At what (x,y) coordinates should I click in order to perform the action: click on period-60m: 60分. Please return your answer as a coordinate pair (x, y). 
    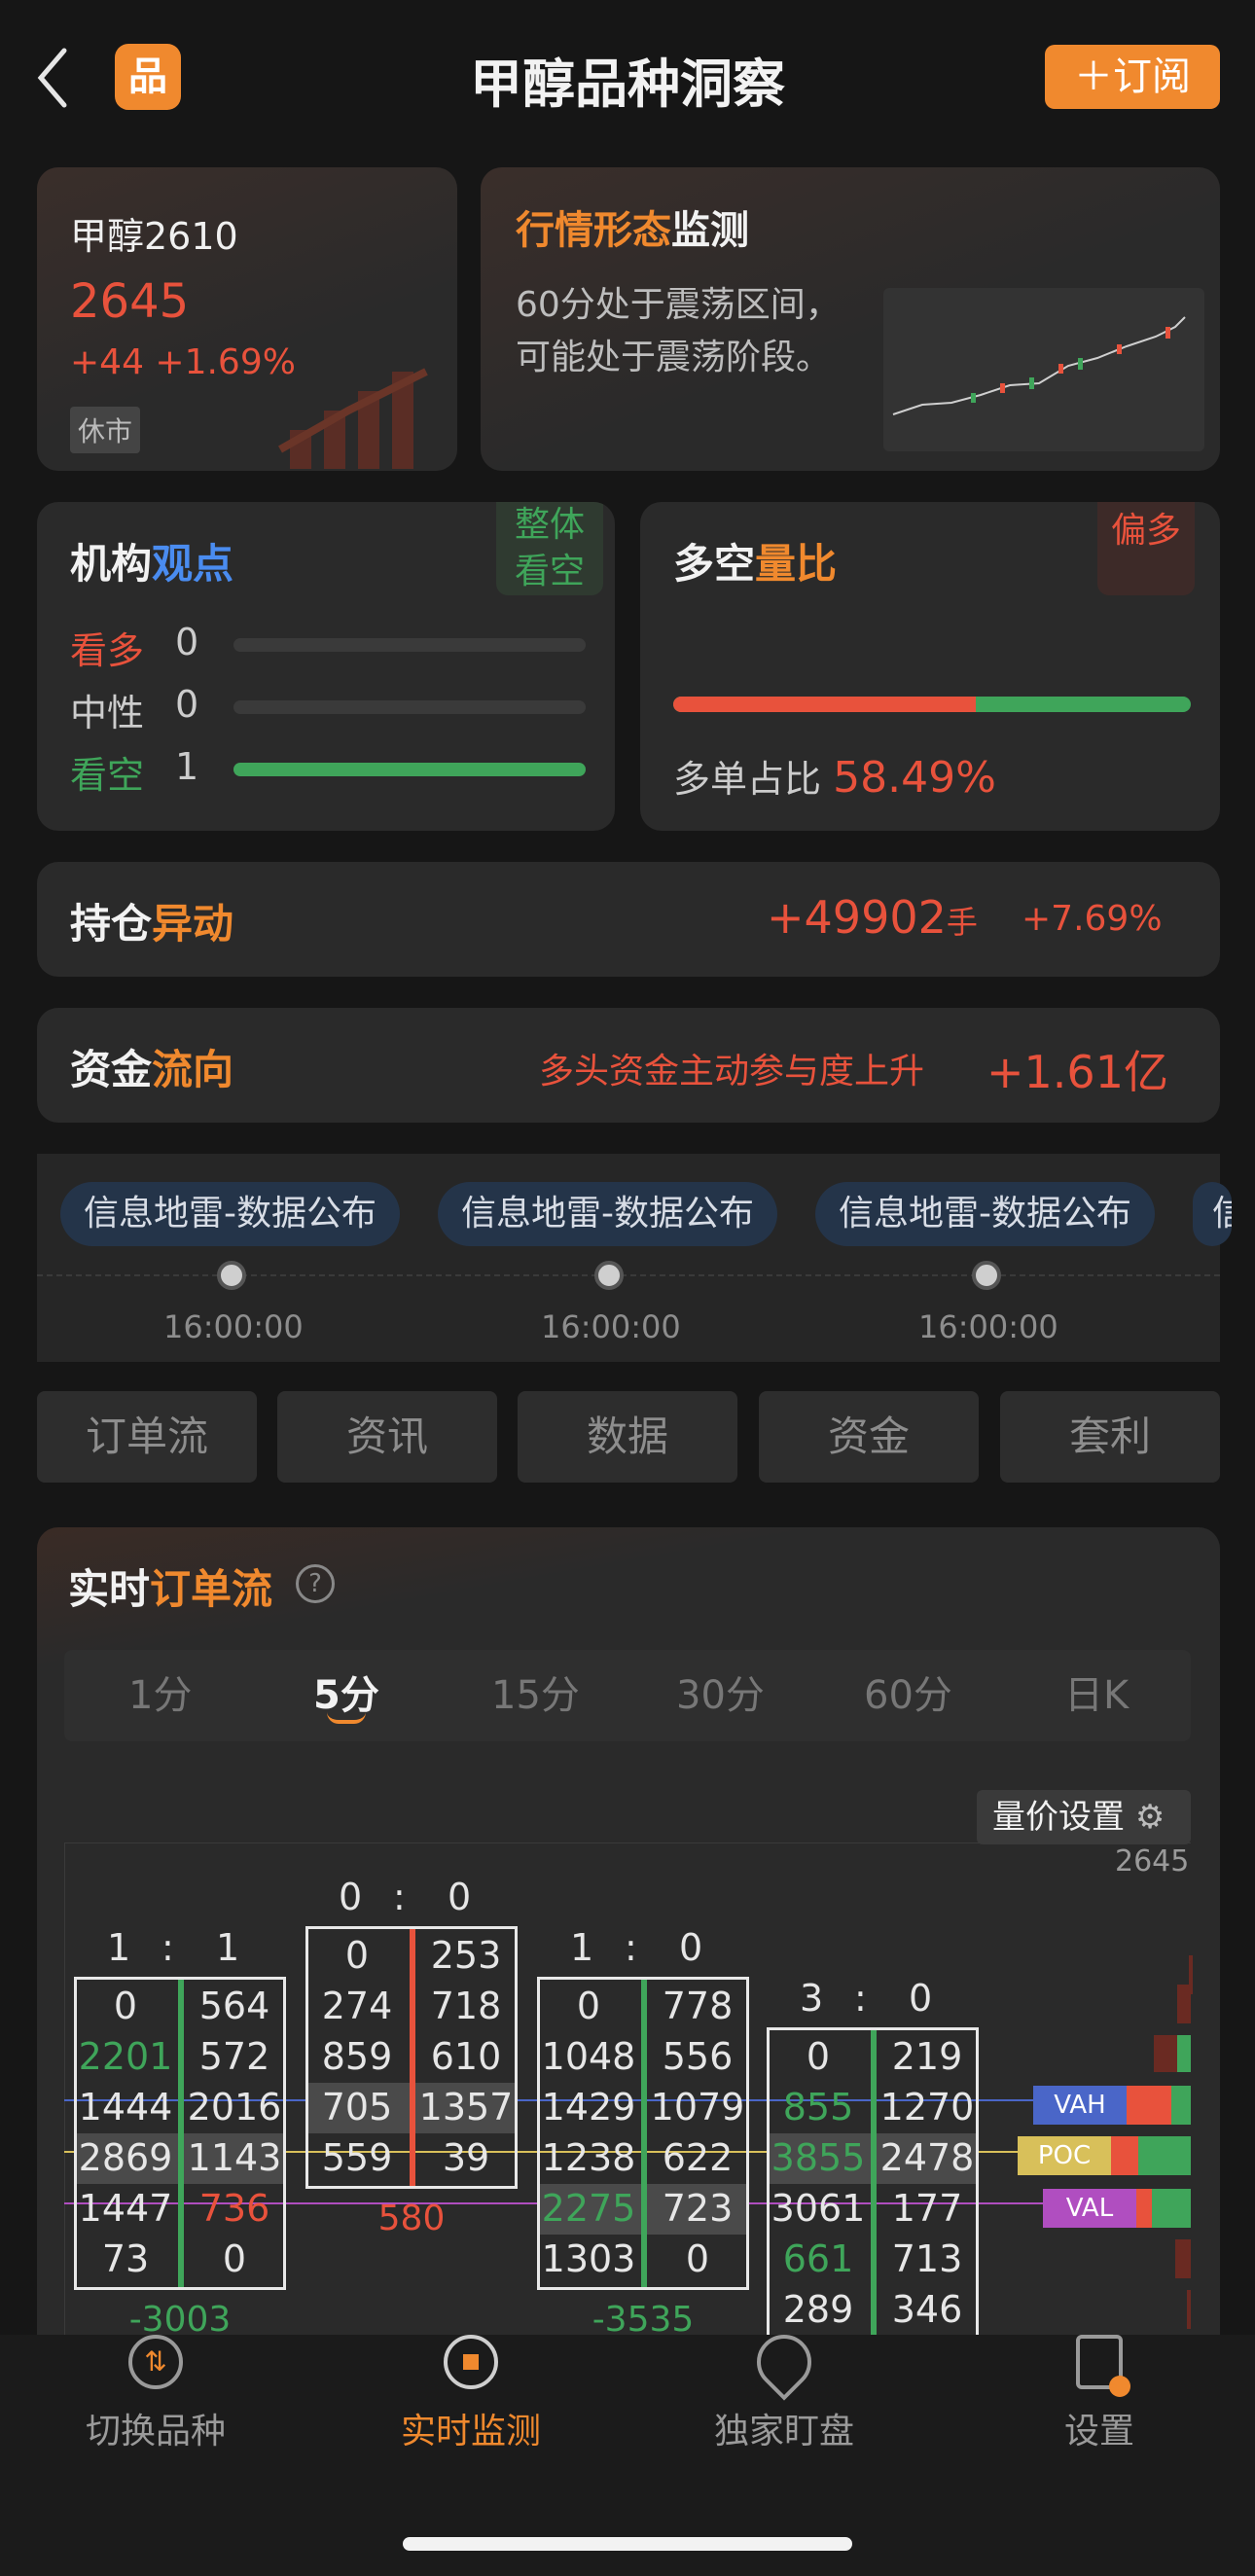
    Looking at the image, I should click on (908, 1692).